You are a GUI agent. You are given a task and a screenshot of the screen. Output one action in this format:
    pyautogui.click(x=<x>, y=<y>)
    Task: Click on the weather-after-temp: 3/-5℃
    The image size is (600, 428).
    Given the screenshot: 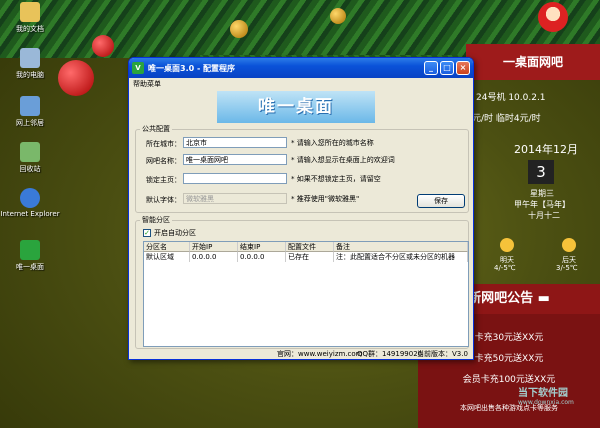 What is the action you would take?
    pyautogui.click(x=567, y=268)
    